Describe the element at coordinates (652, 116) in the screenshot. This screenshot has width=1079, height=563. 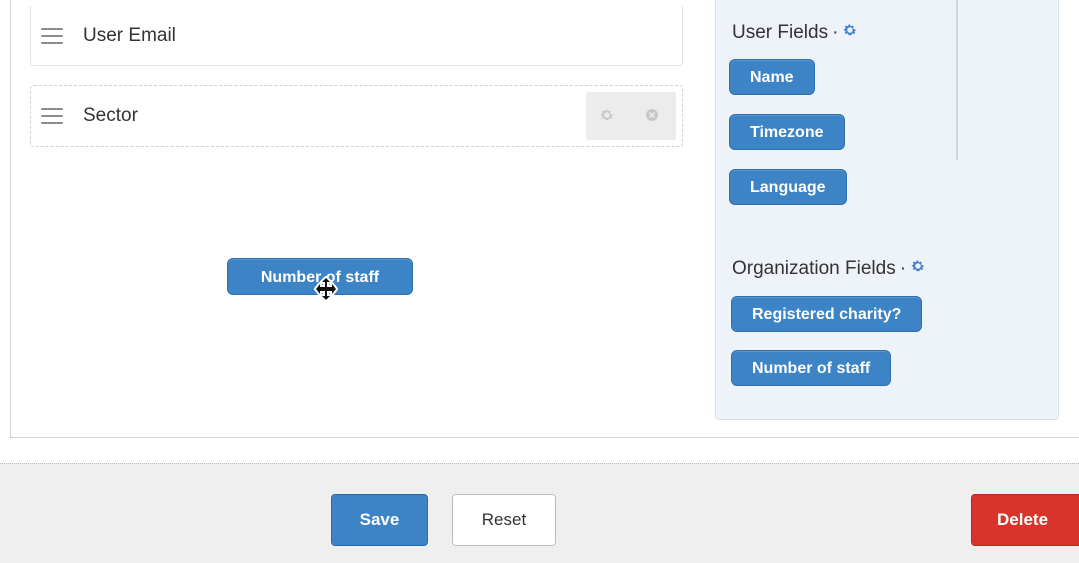
I see `close-circle-icon` at that location.